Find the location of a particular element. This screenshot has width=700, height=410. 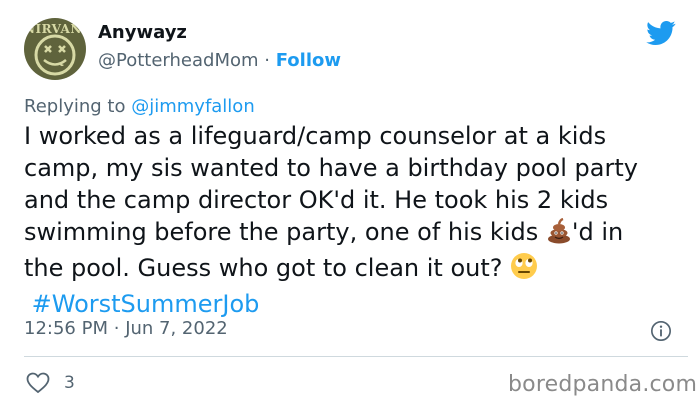

watermark: boredpanda.com is located at coordinates (603, 384).